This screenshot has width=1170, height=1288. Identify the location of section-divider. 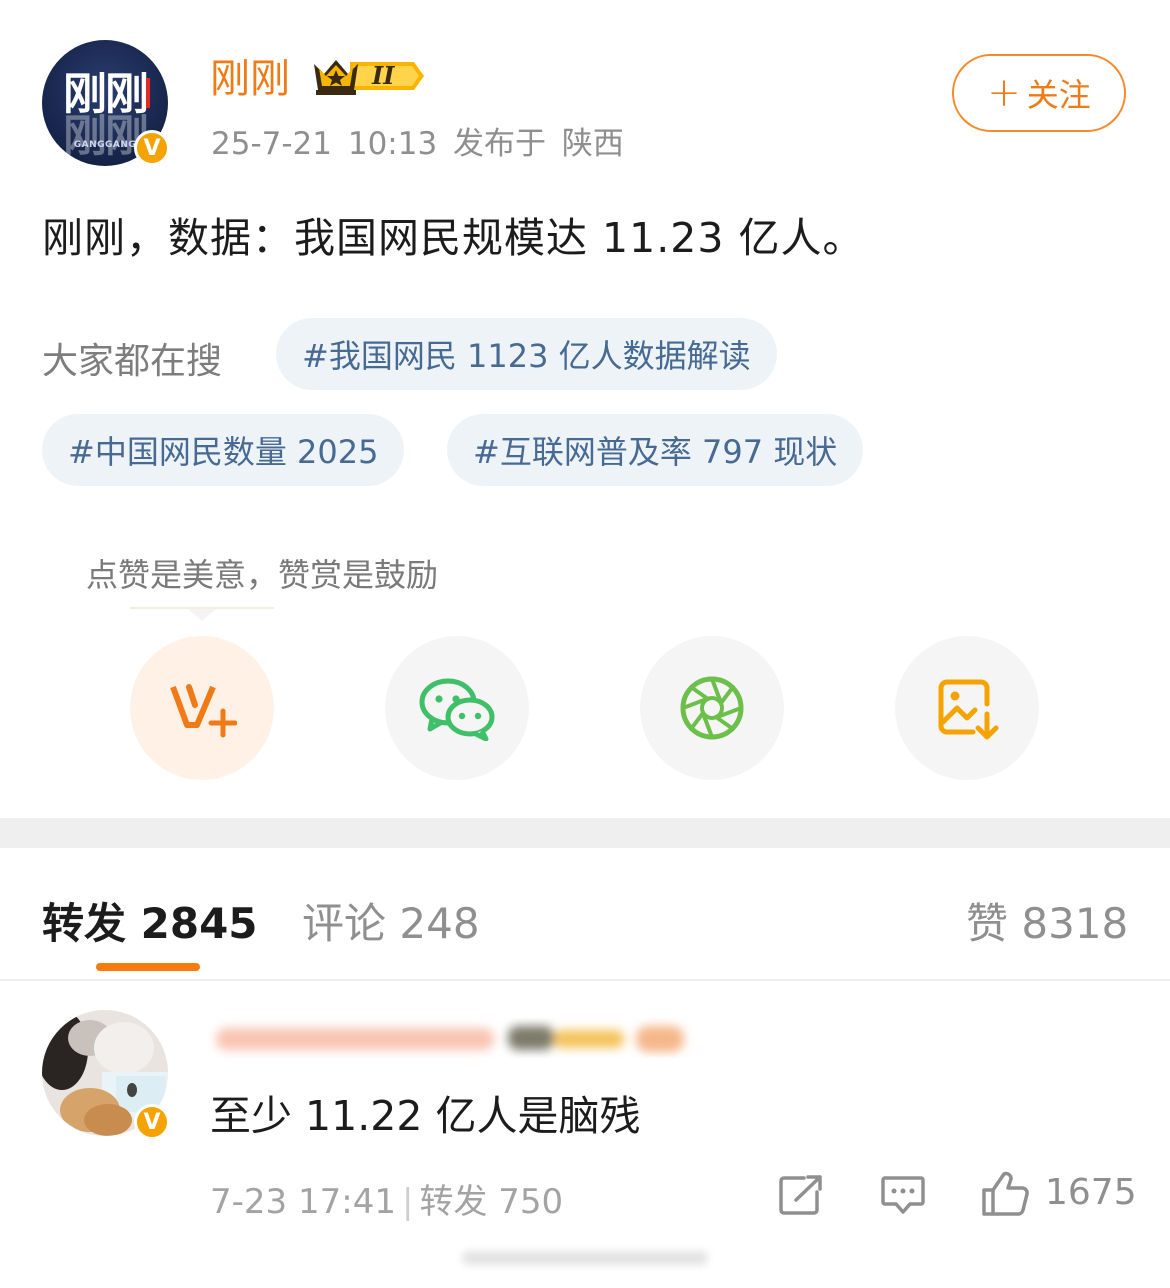
(585, 833).